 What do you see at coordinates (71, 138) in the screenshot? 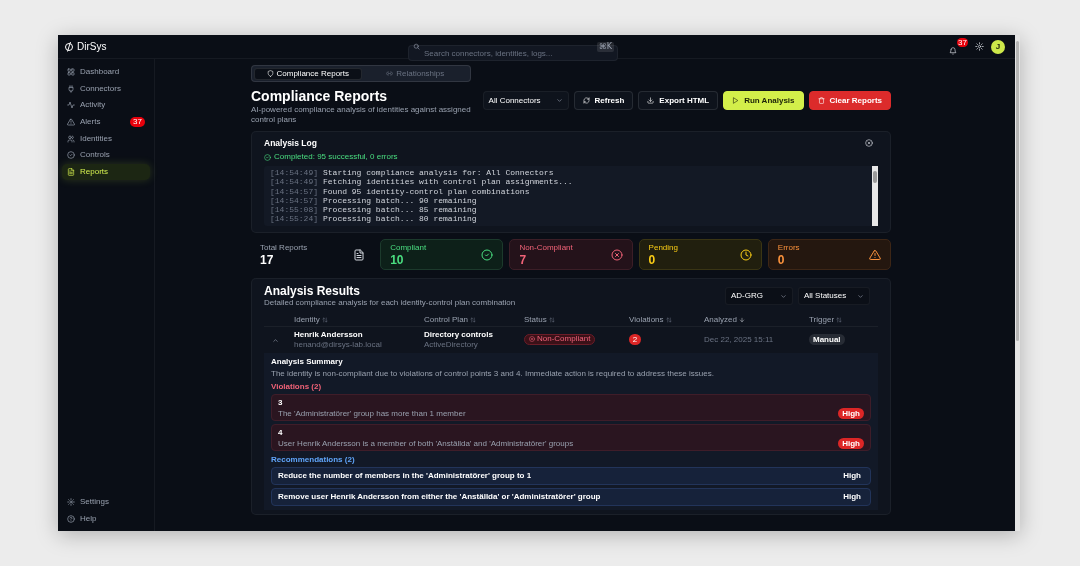
I see `users-icon` at bounding box center [71, 138].